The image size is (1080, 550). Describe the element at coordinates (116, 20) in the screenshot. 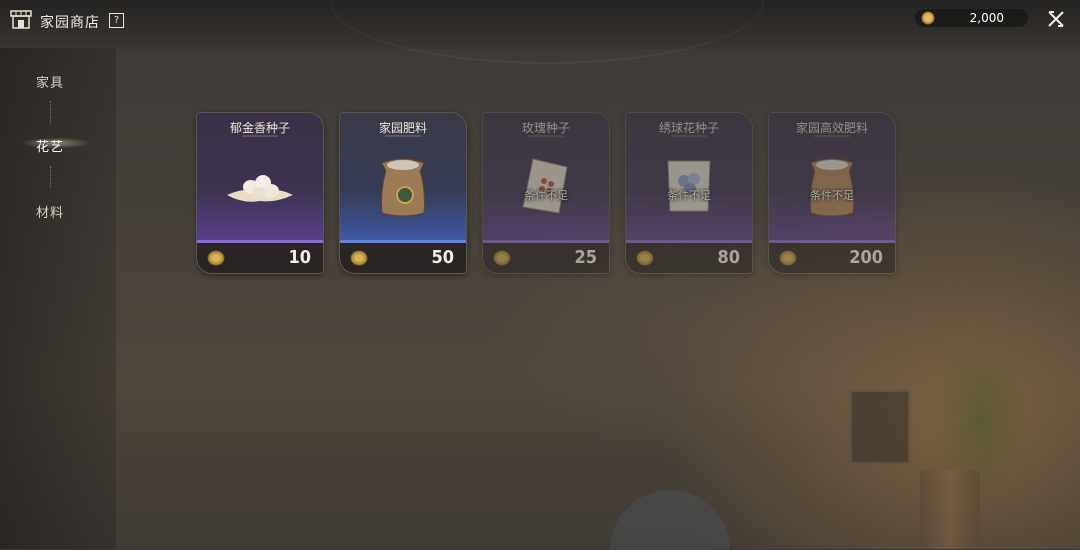

I see `help-button: ?` at that location.